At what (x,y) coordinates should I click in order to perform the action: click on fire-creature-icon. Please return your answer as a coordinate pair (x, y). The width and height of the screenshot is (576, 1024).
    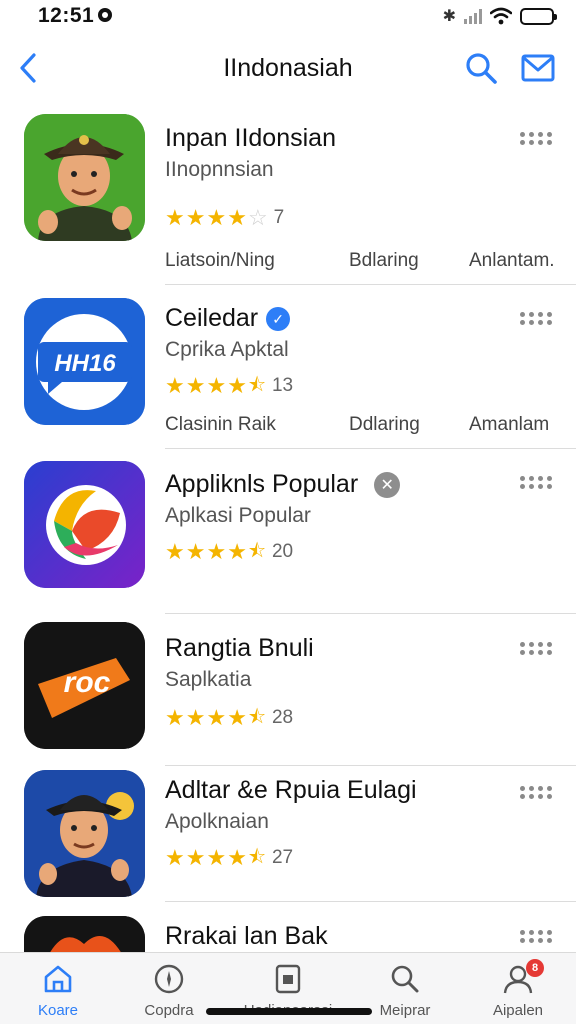
    Looking at the image, I should click on (84, 934).